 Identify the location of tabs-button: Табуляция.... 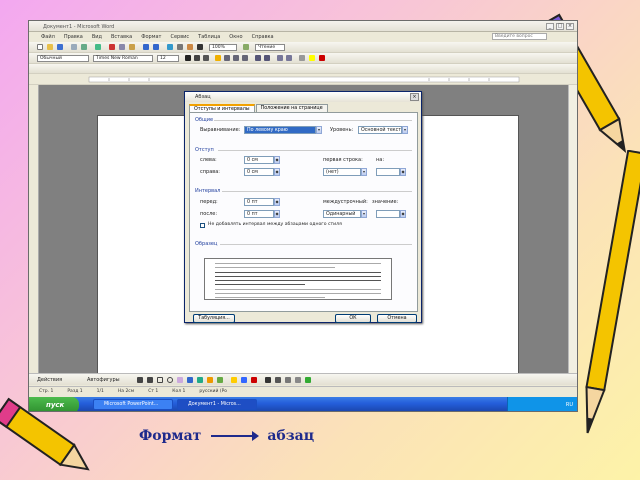
(214, 318).